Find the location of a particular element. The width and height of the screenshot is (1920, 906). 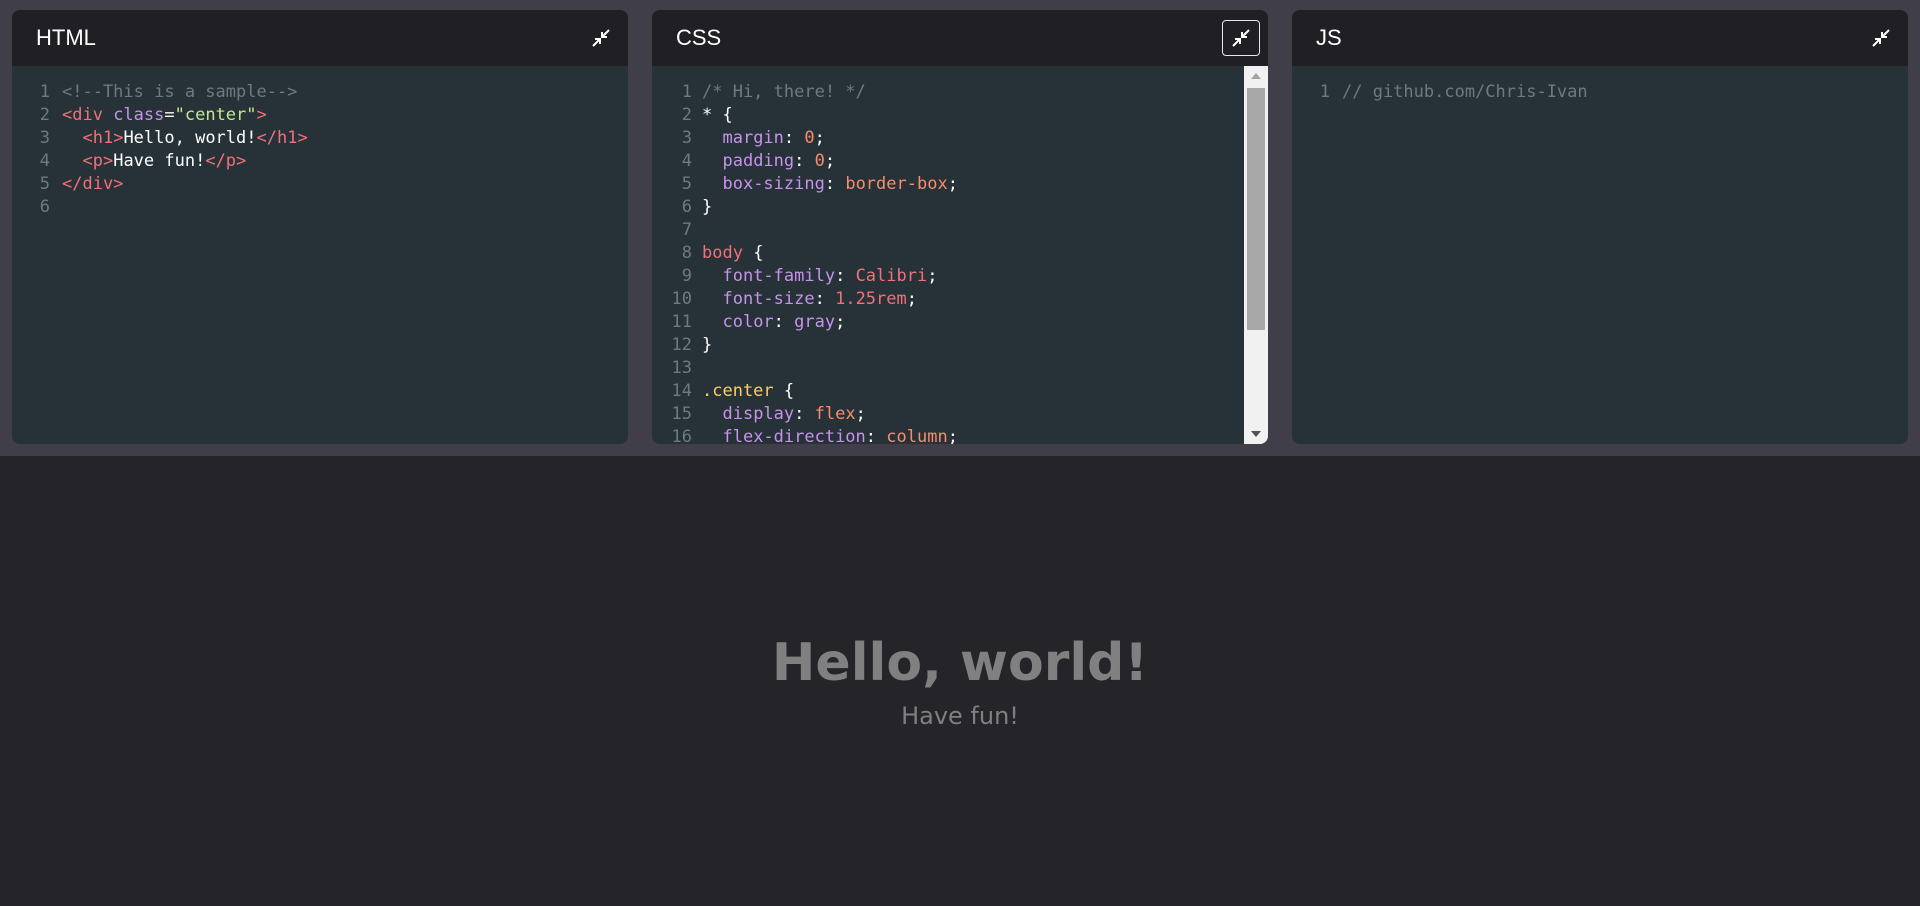

code-line: 11 color: gray; is located at coordinates (948, 322).